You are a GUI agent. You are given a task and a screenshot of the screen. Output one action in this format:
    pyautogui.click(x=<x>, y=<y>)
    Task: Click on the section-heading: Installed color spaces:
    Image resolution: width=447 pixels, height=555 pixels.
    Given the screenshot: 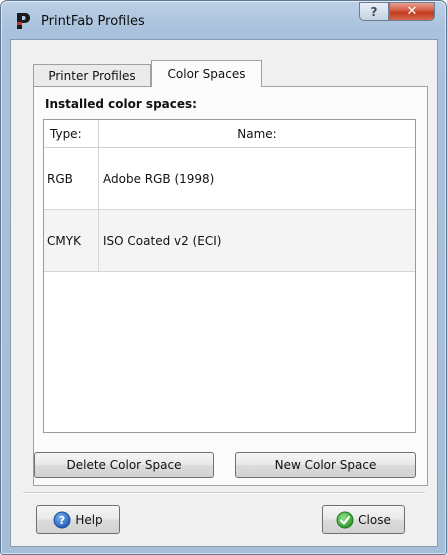 What is the action you would take?
    pyautogui.click(x=121, y=104)
    